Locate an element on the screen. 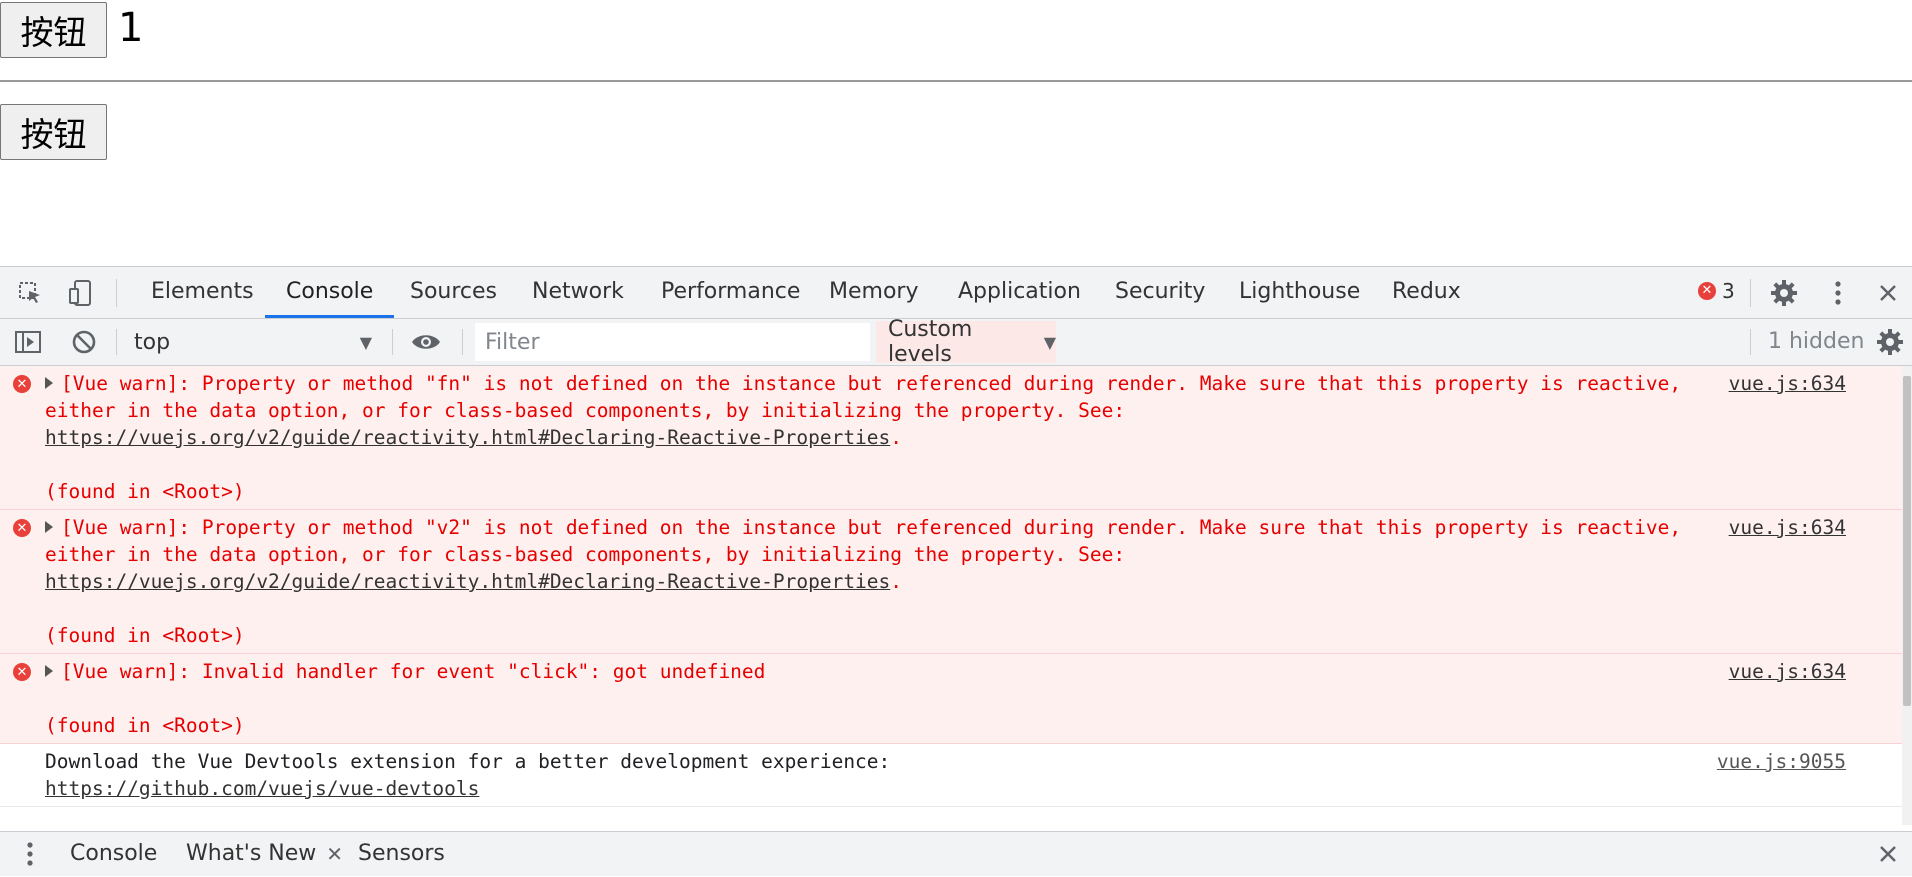 This screenshot has width=1912, height=877. counter-value: 1 is located at coordinates (131, 28).